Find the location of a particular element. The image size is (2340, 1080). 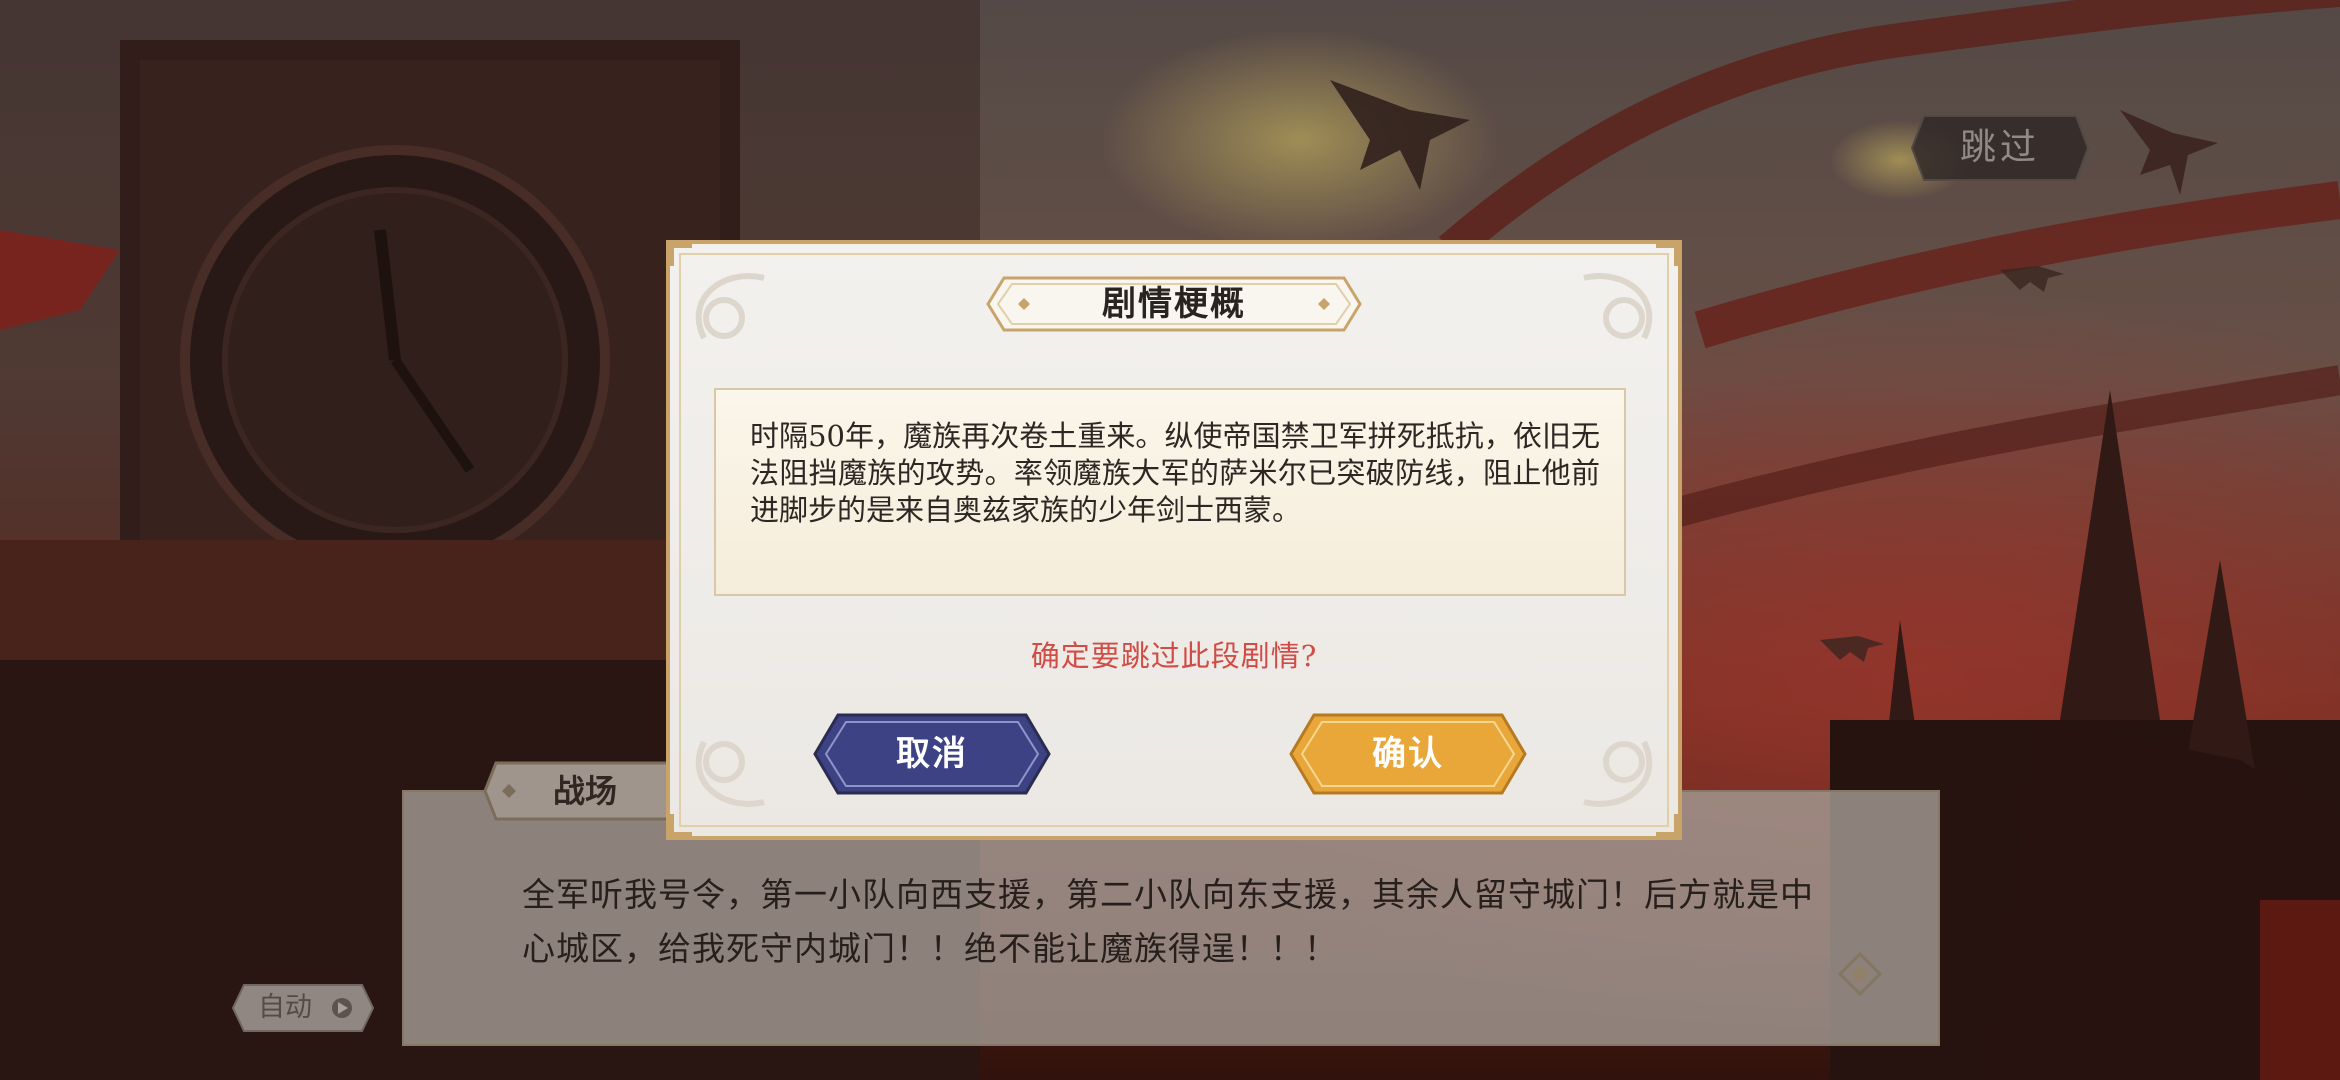

confirm-button: 确认 is located at coordinates (1408, 754).